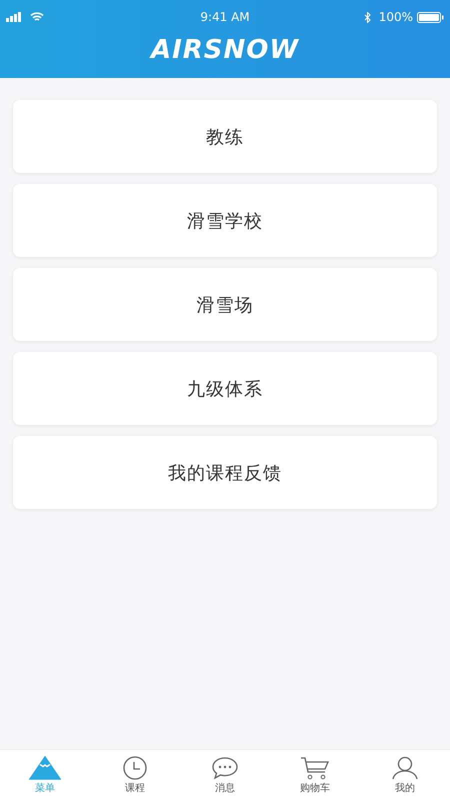  I want to click on battery-percentage: 100%, so click(395, 17).